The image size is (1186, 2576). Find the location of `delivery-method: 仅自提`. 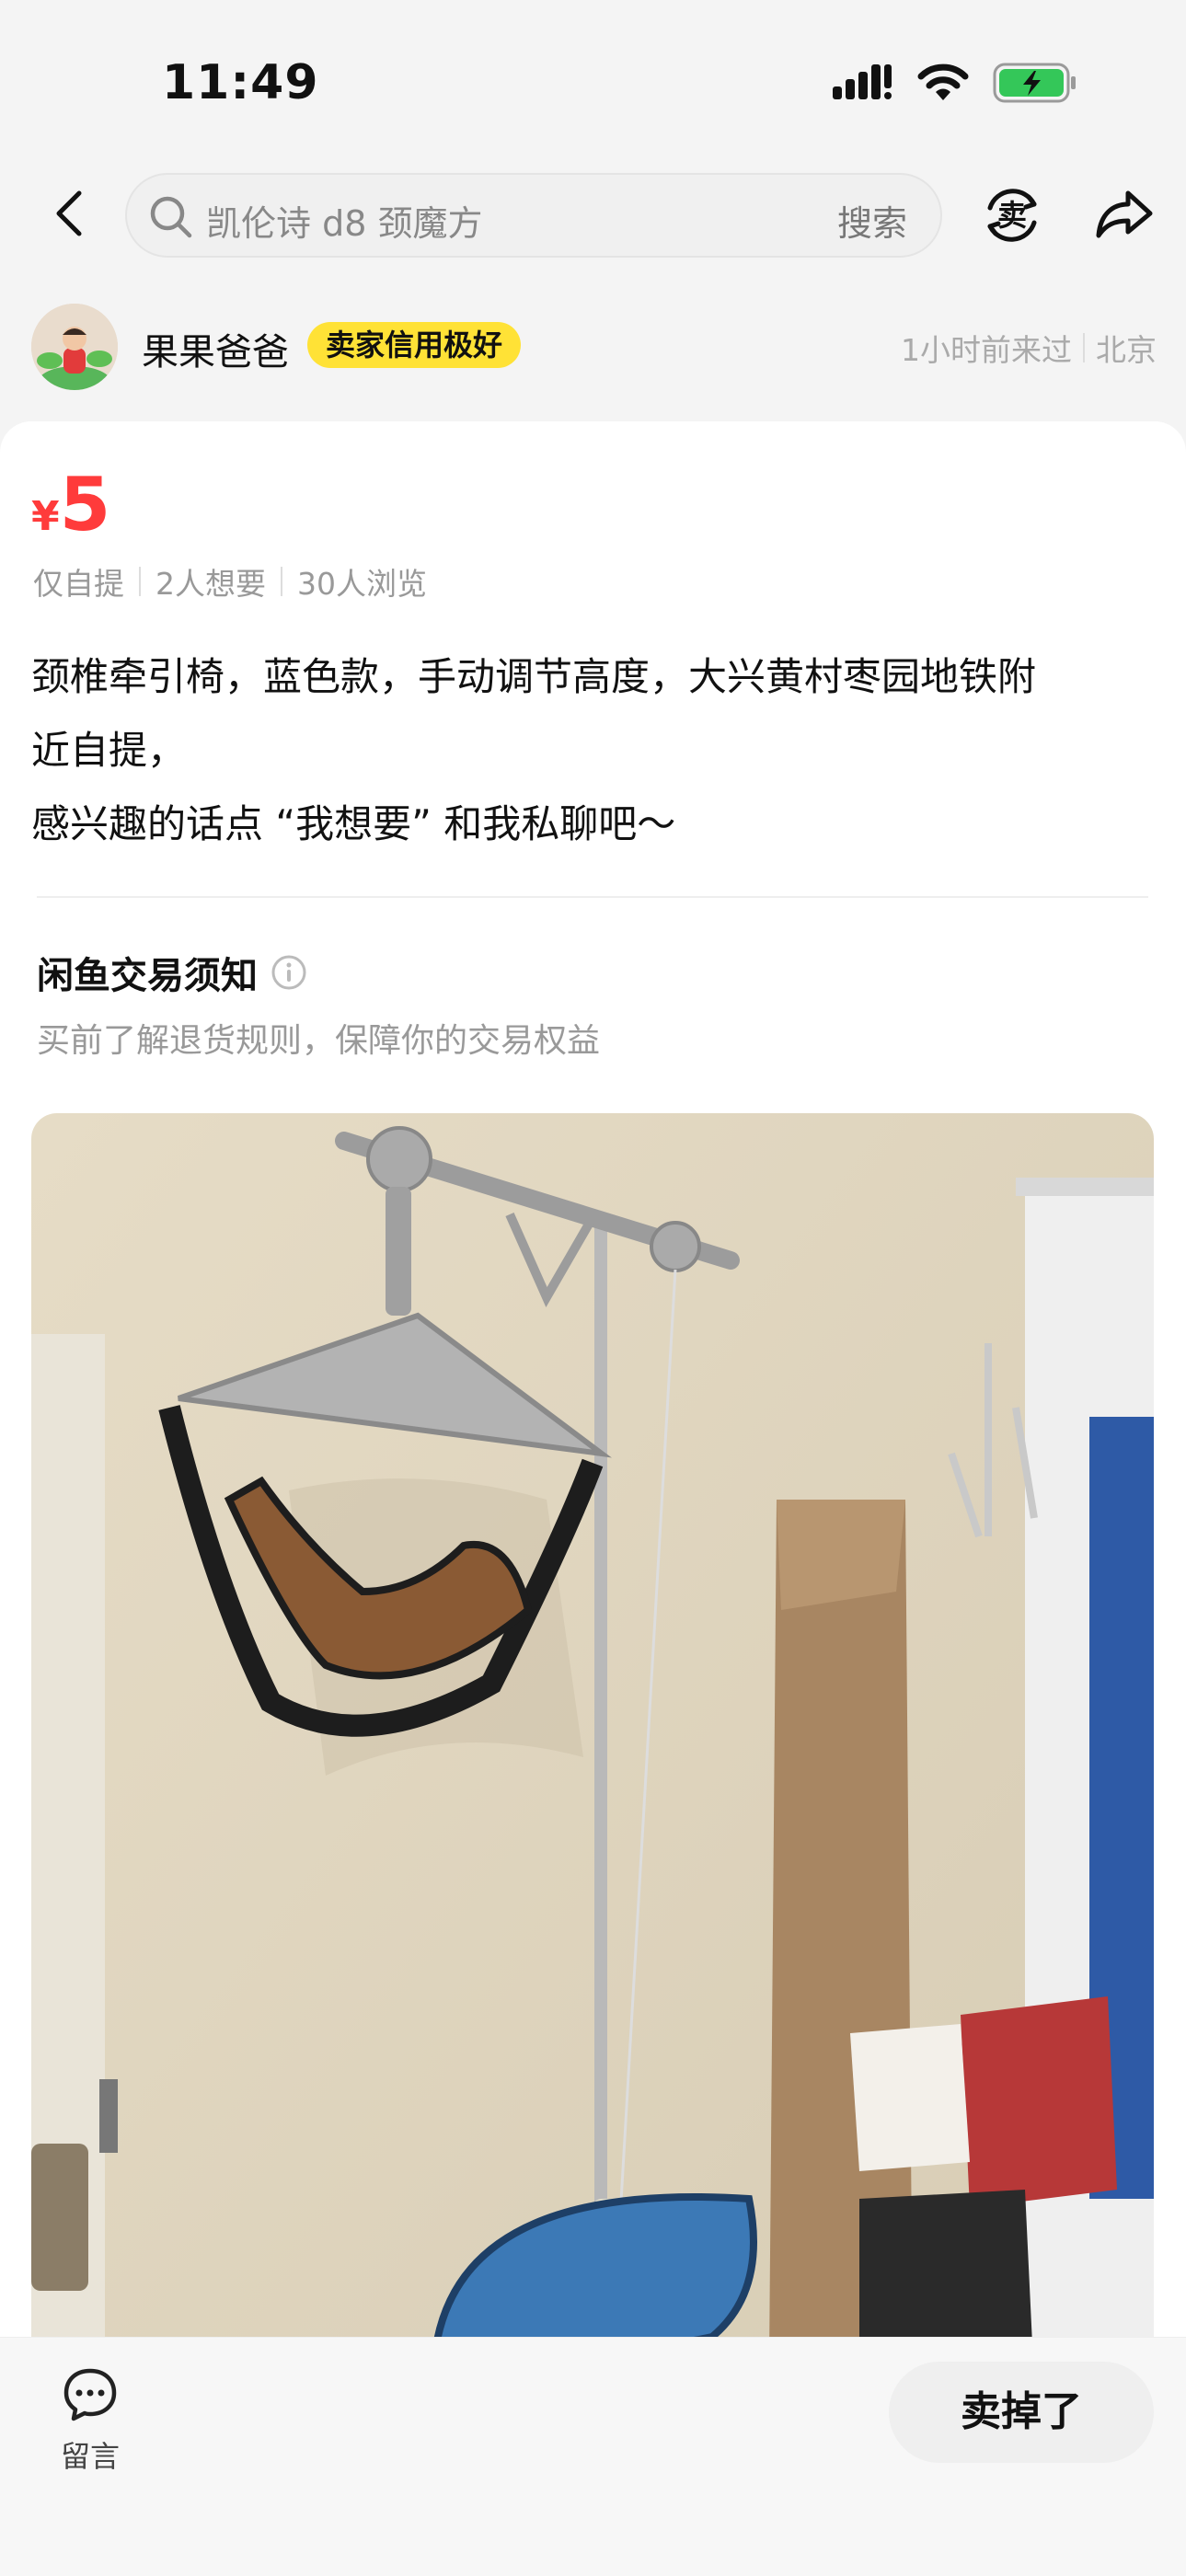

delivery-method: 仅自提 is located at coordinates (78, 584).